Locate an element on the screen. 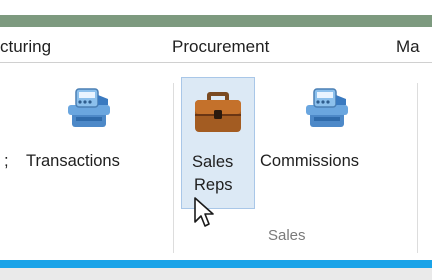 Image resolution: width=432 pixels, height=280 pixels. commissions-button: Commissions is located at coordinates (333, 127).